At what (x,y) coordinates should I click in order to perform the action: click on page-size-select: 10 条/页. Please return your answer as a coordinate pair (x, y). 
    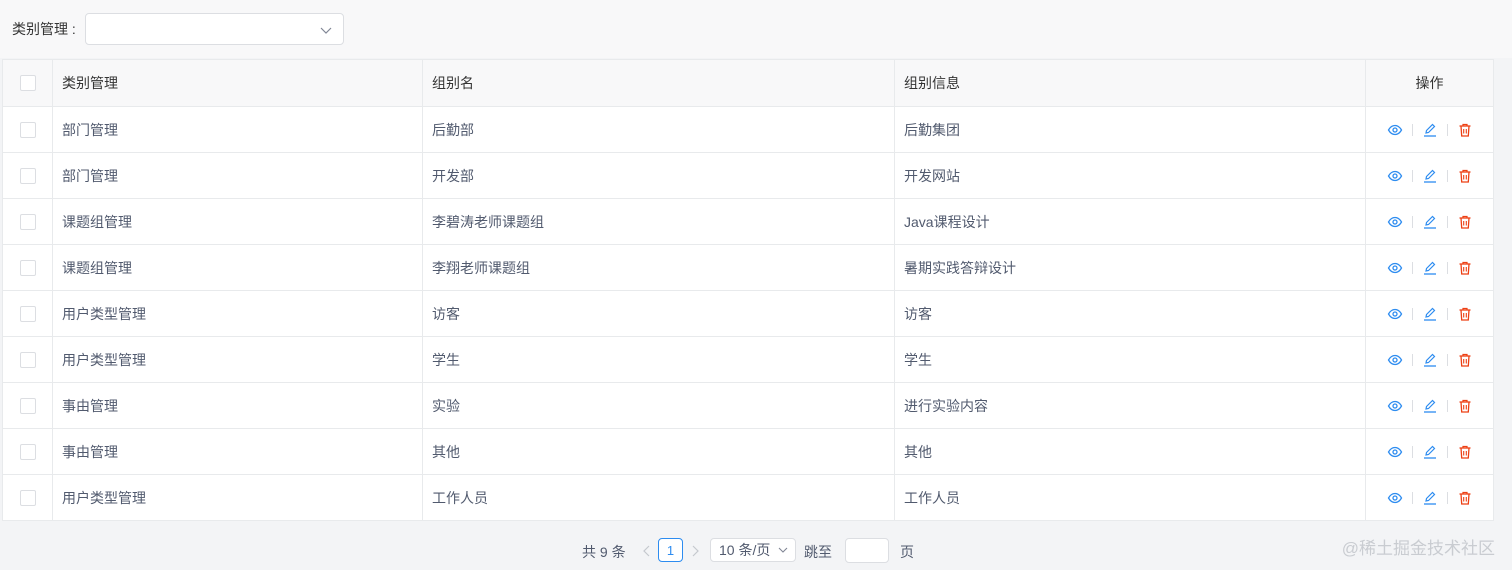
    Looking at the image, I should click on (753, 550).